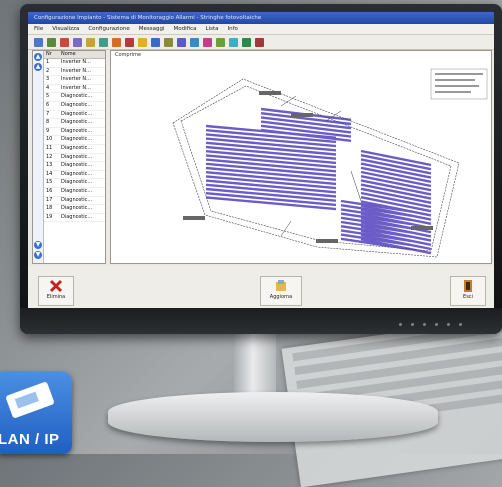  Describe the element at coordinates (77, 42) in the screenshot. I see `print-icon` at that location.